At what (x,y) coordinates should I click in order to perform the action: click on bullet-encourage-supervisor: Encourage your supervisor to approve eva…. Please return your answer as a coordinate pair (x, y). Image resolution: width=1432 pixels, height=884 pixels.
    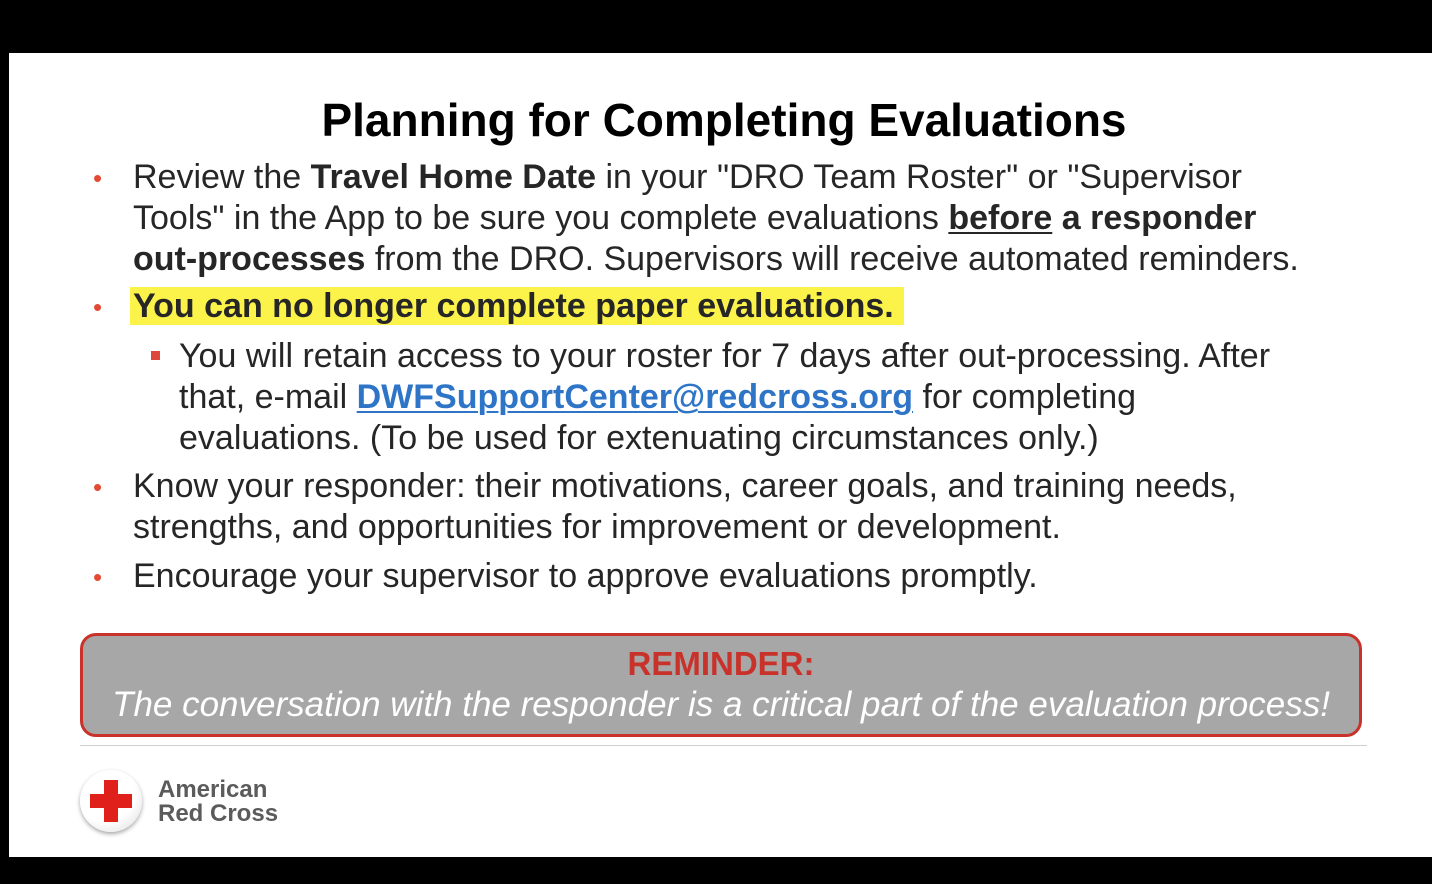
    Looking at the image, I should click on (585, 576).